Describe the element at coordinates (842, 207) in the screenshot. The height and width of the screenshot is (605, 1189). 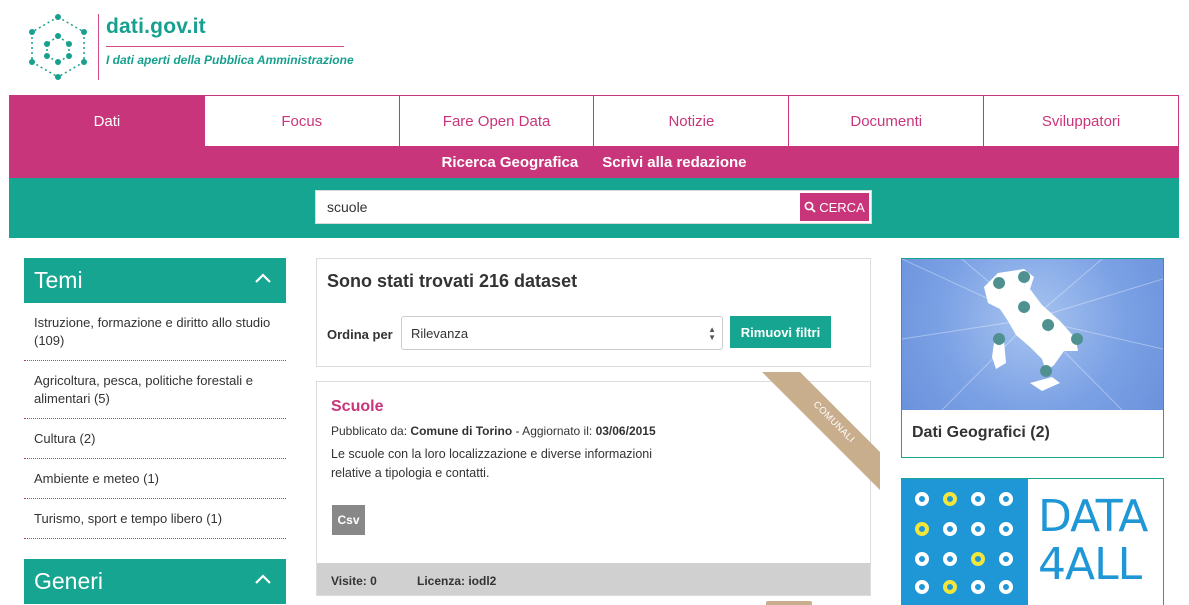
I see `search-button-label: CERCA` at that location.